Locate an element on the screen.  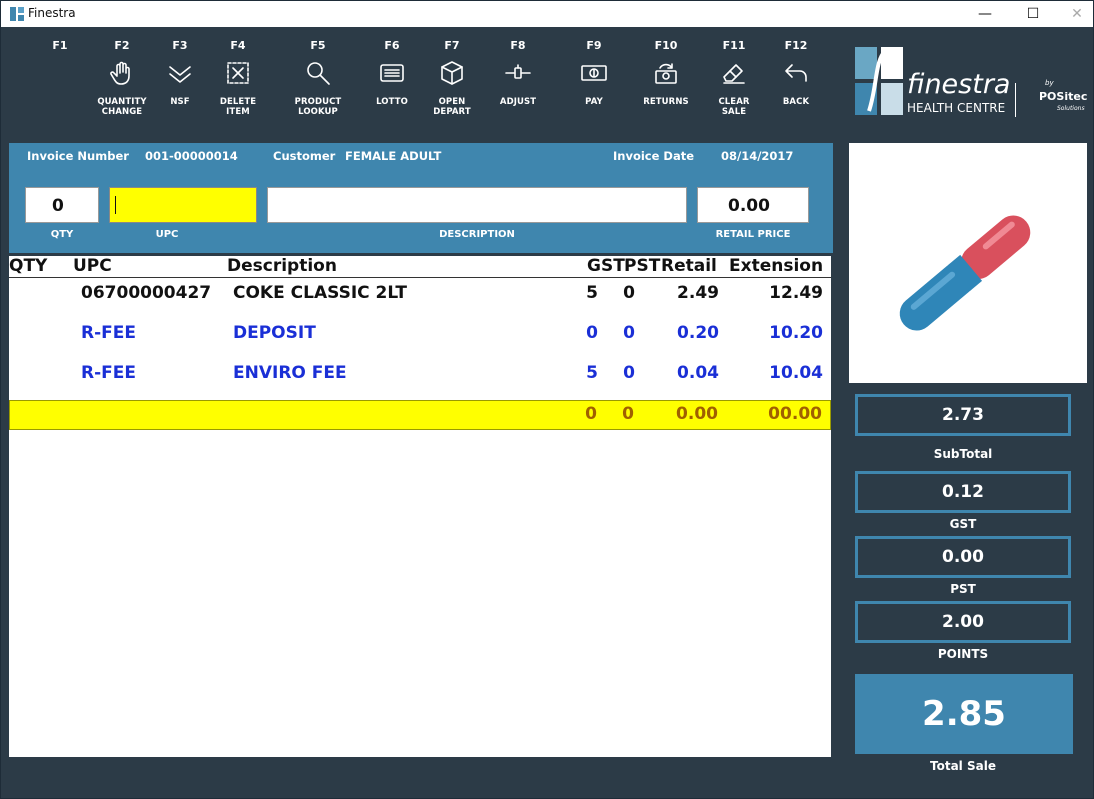
adjust-icon is located at coordinates (518, 73).